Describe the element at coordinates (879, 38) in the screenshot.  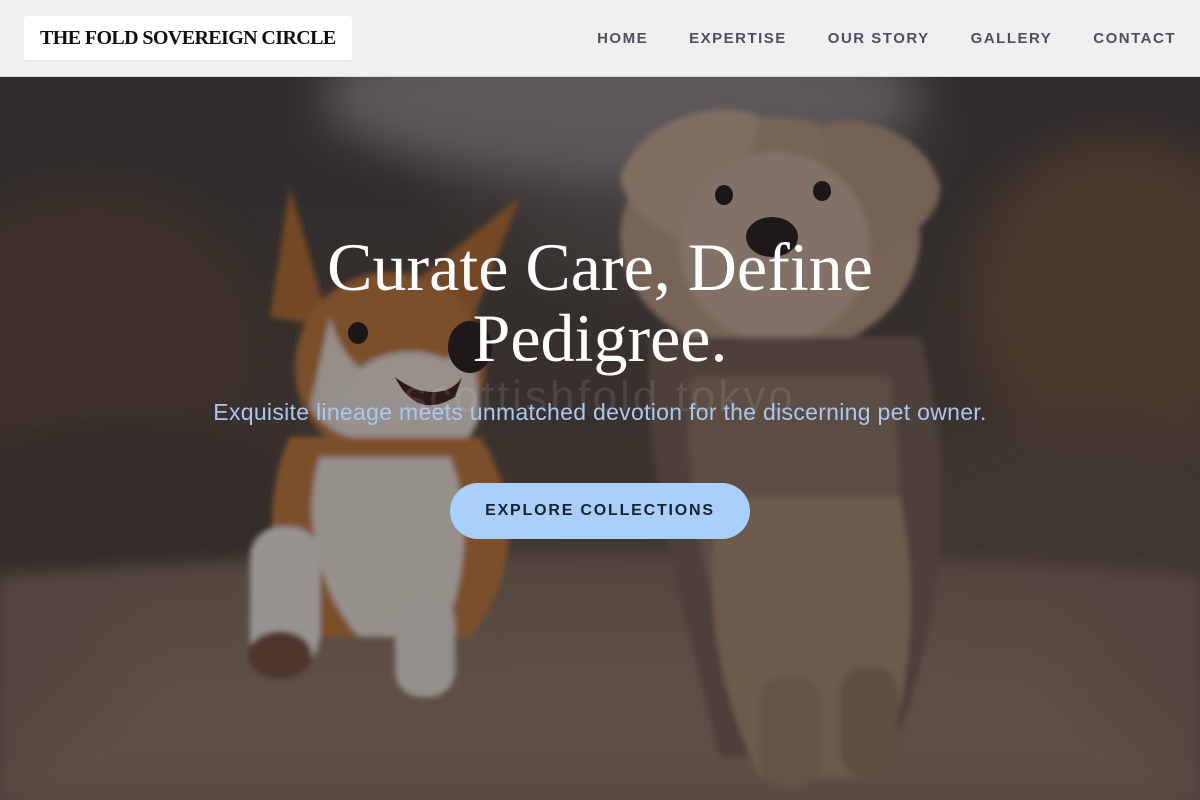
I see `nav-link-our-story: OUR STORY` at that location.